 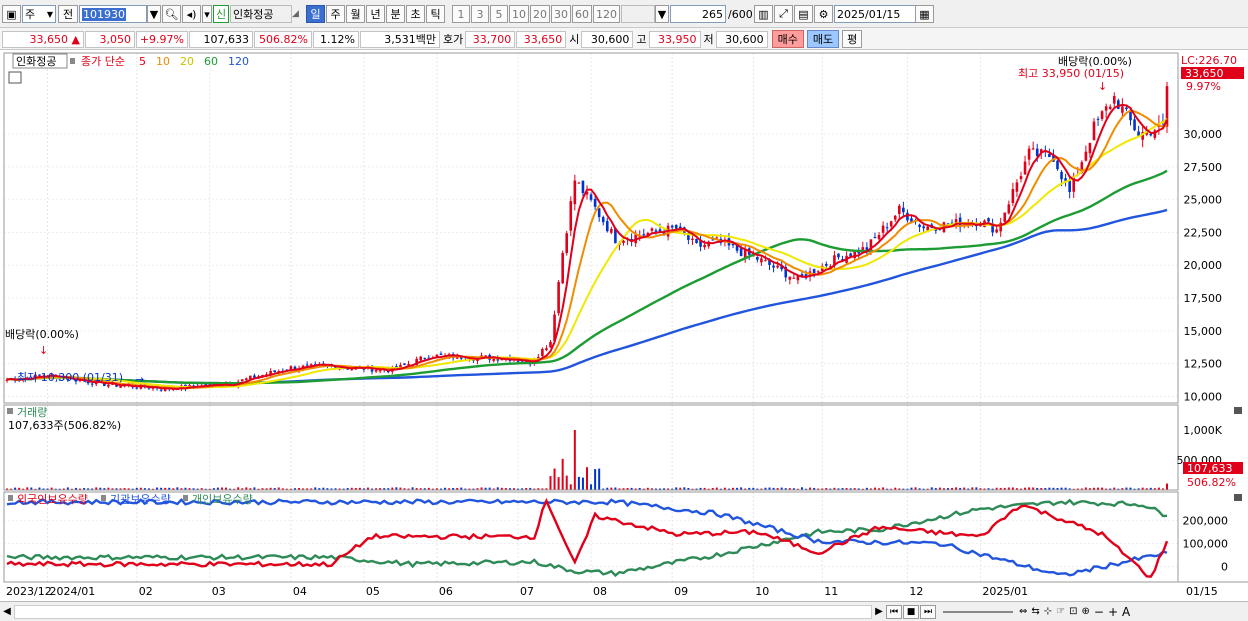 I want to click on period-button: 일, so click(x=315, y=14).